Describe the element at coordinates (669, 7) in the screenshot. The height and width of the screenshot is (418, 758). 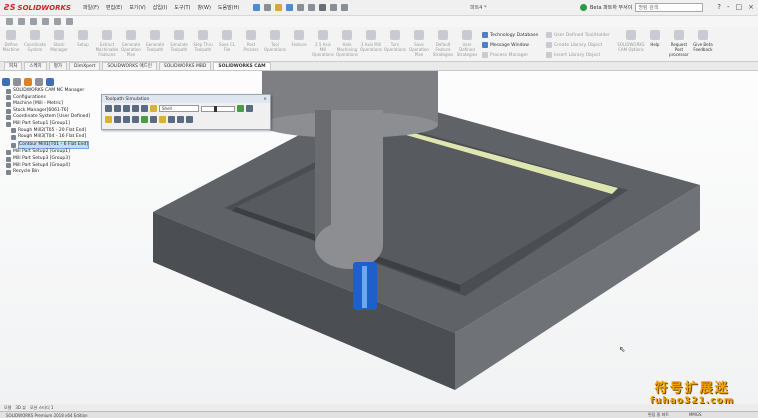
I see `search-input: 명령 검색` at that location.